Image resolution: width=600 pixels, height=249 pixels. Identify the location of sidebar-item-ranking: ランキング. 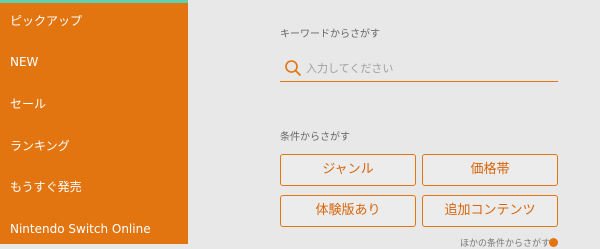
(94, 146).